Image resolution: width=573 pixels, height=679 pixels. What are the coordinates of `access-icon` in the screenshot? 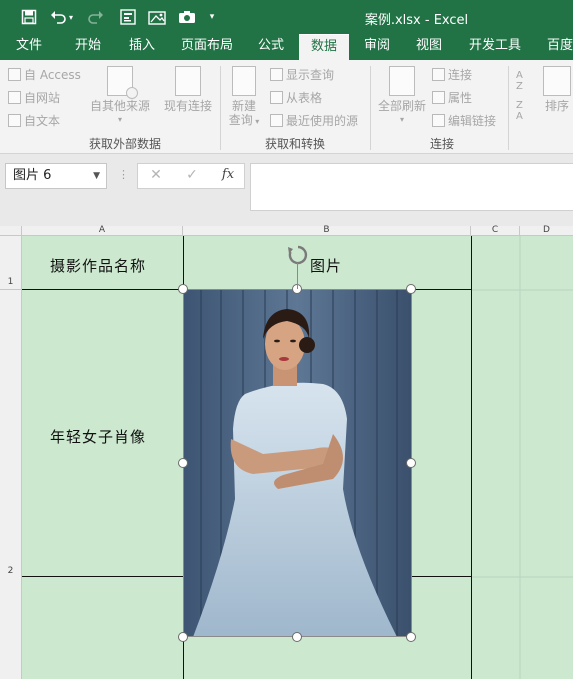 It's located at (14, 74).